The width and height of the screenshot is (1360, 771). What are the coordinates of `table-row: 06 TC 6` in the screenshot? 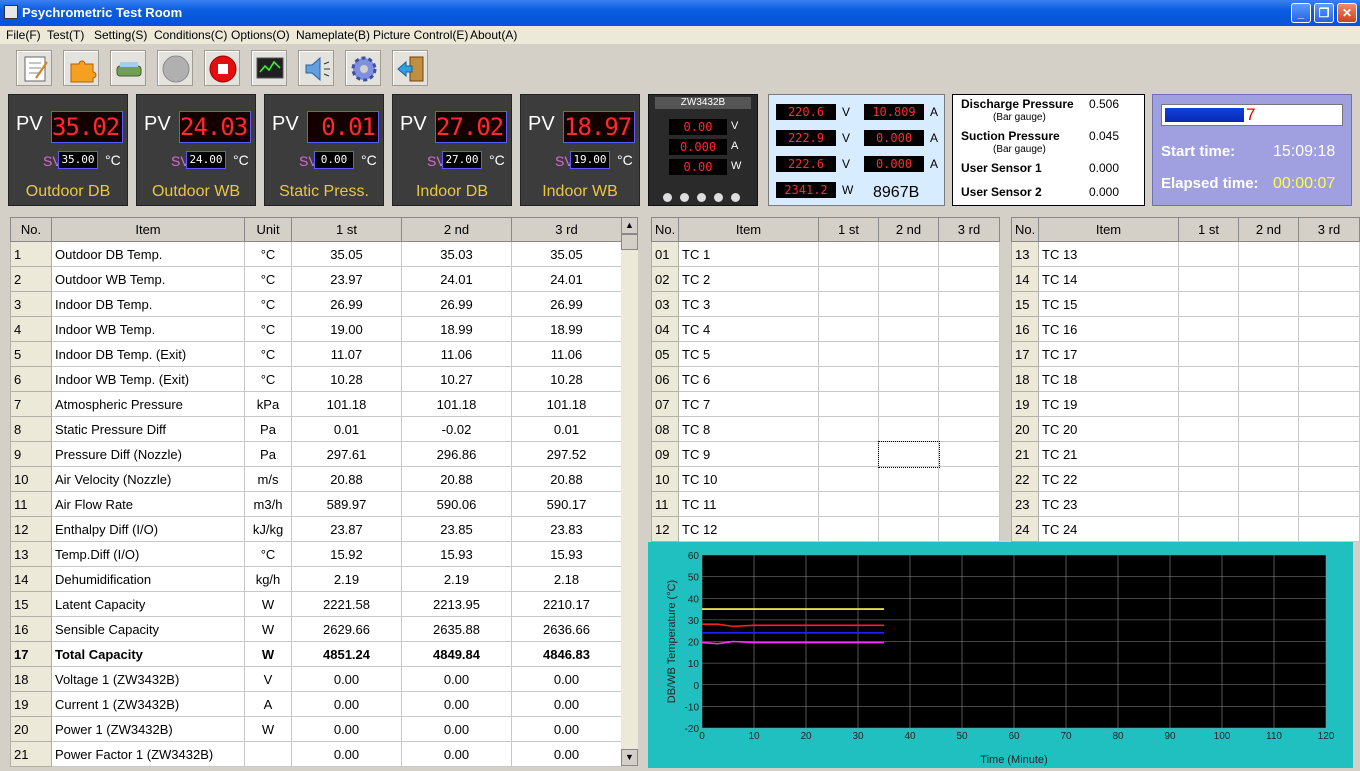 It's located at (825, 379).